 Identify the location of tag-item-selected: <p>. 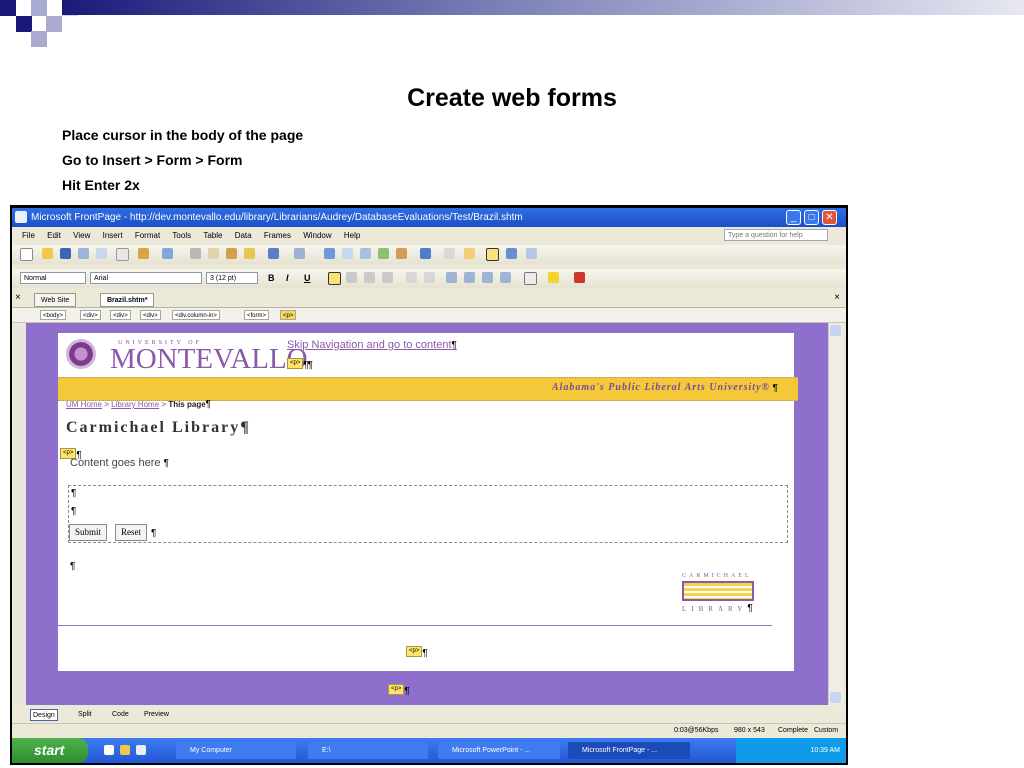
(288, 315).